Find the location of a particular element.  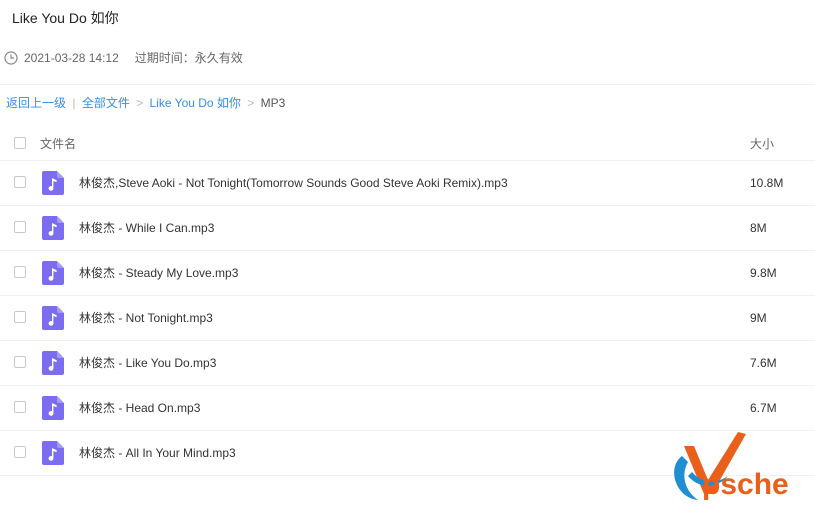

watermark-text: psche is located at coordinates (745, 484).